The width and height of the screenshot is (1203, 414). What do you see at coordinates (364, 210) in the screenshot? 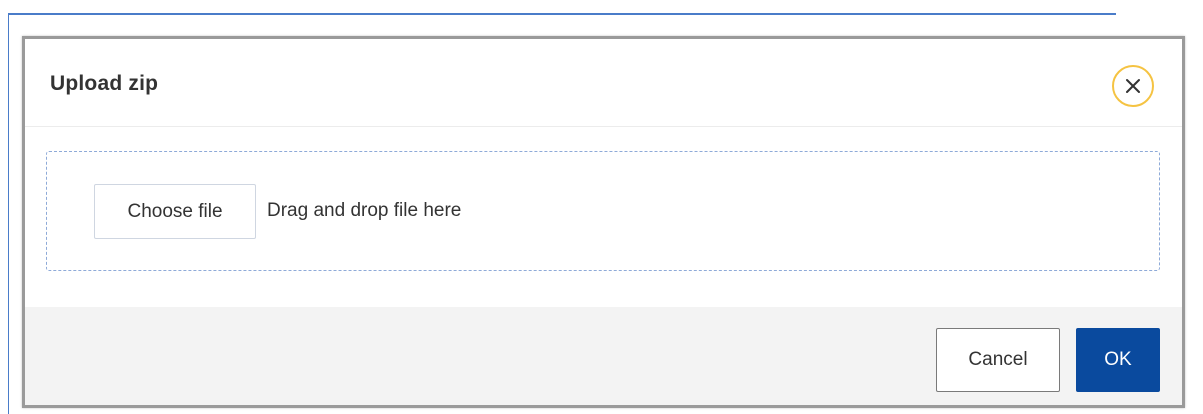
I see `drop-hint-text: Drag and drop file here` at bounding box center [364, 210].